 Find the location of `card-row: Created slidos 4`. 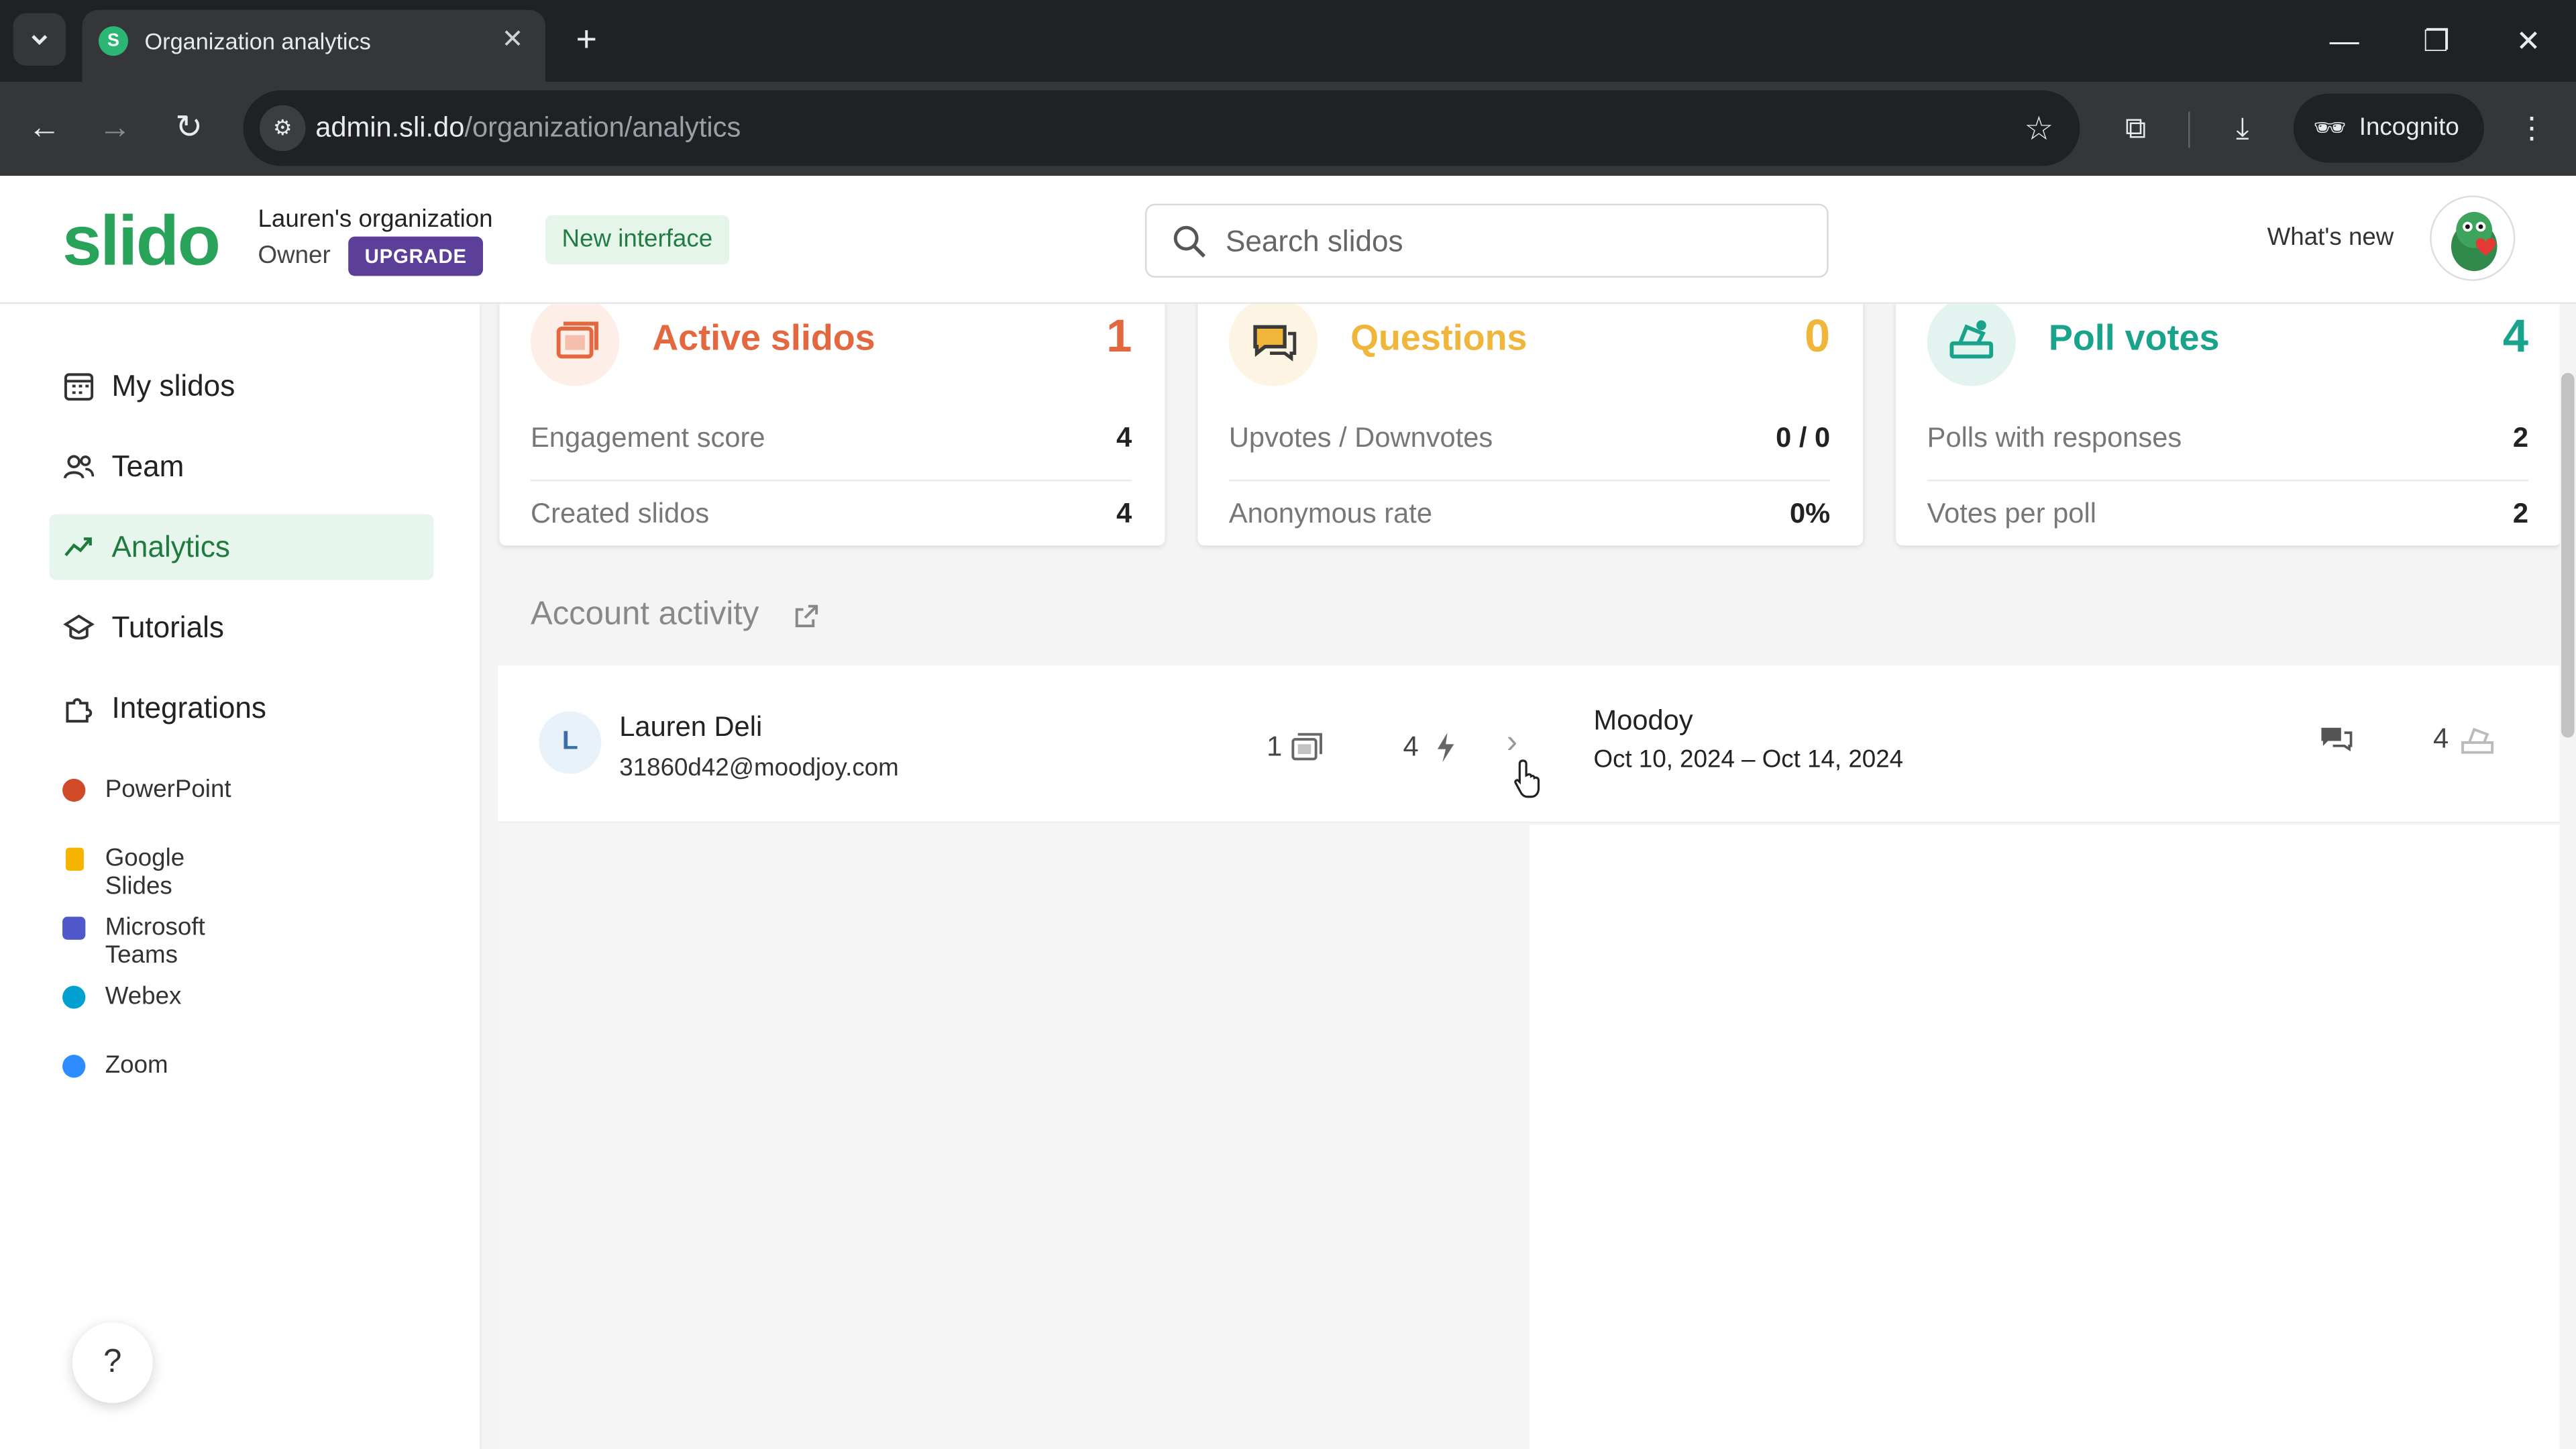

card-row: Created slidos 4 is located at coordinates (831, 517).